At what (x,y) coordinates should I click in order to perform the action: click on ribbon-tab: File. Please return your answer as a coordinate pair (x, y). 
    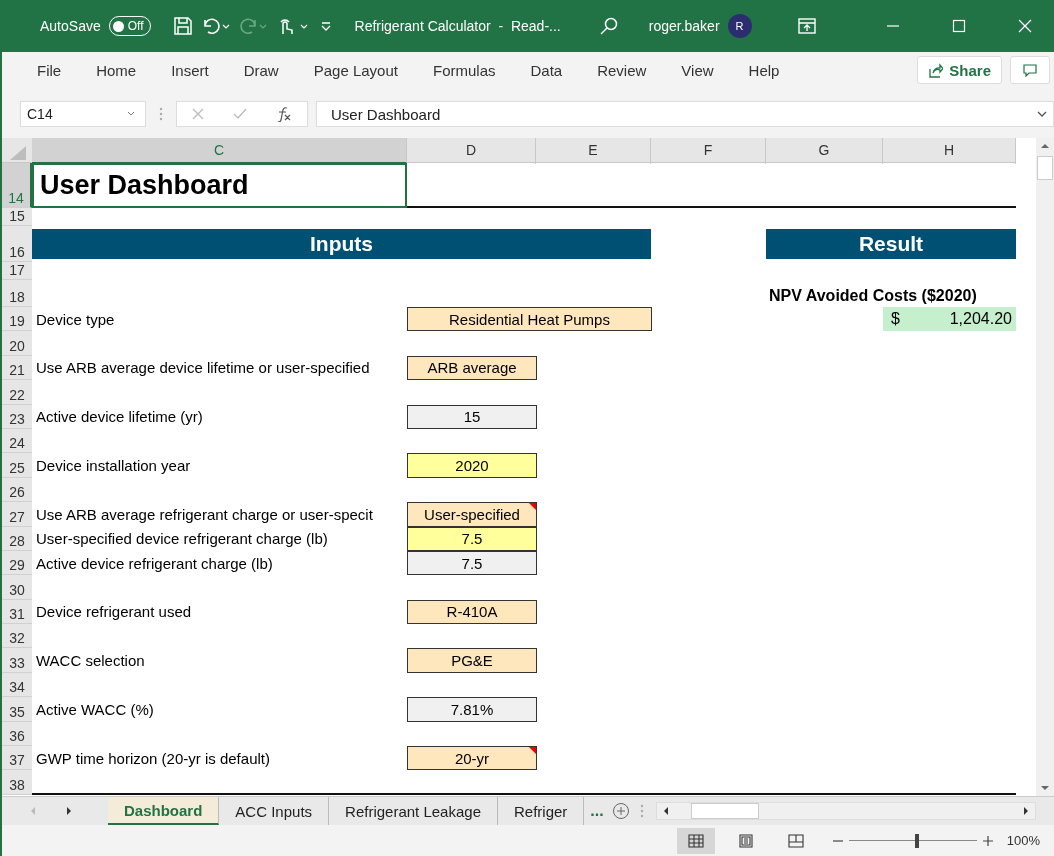
    Looking at the image, I should click on (49, 70).